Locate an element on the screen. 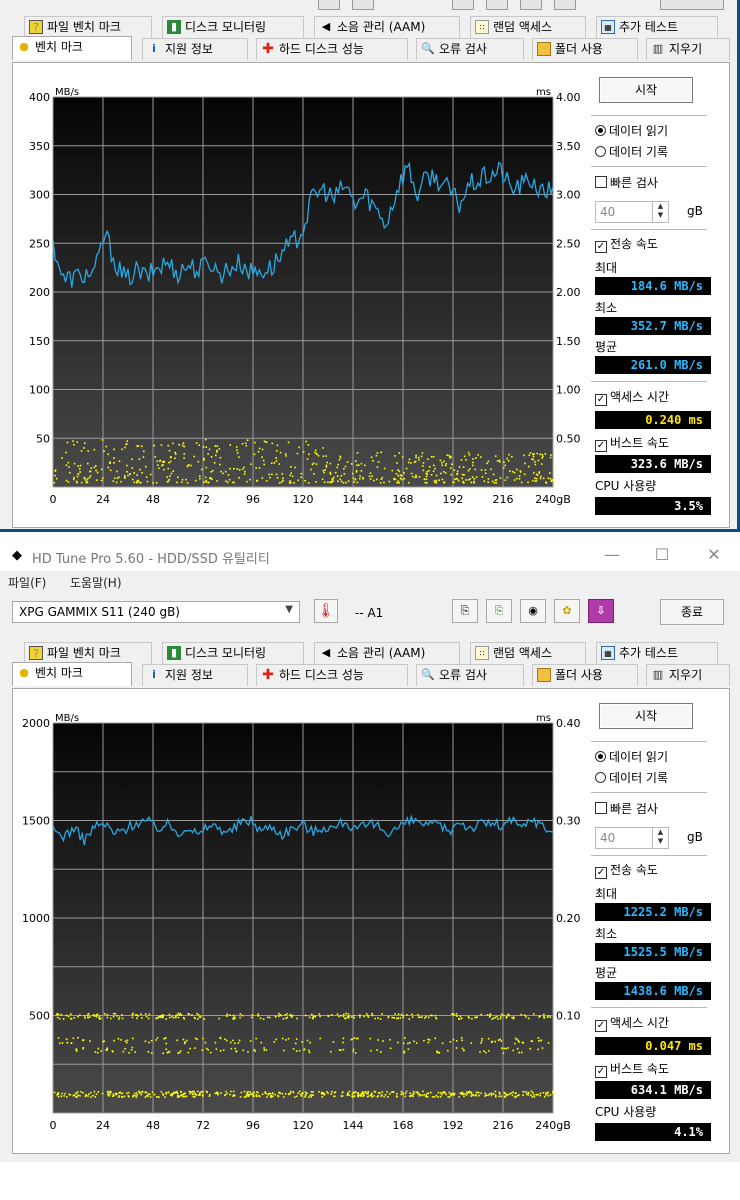 Image resolution: width=740 pixels, height=1200 pixels. menu-file: 파일(F) is located at coordinates (27, 582).